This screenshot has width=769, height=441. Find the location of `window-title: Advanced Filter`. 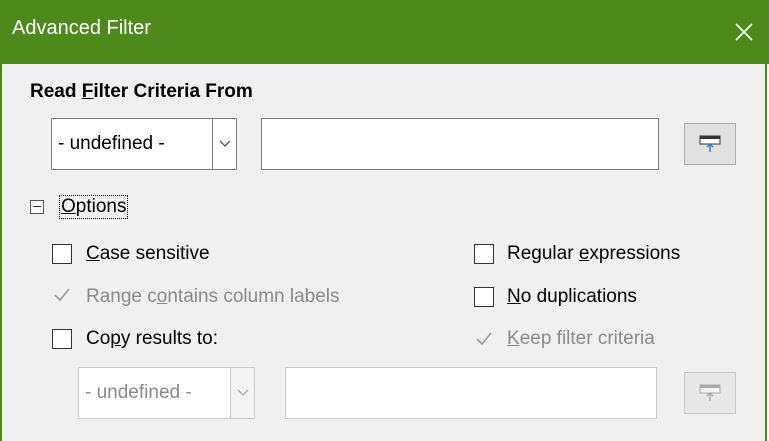

window-title: Advanced Filter is located at coordinates (81, 28).